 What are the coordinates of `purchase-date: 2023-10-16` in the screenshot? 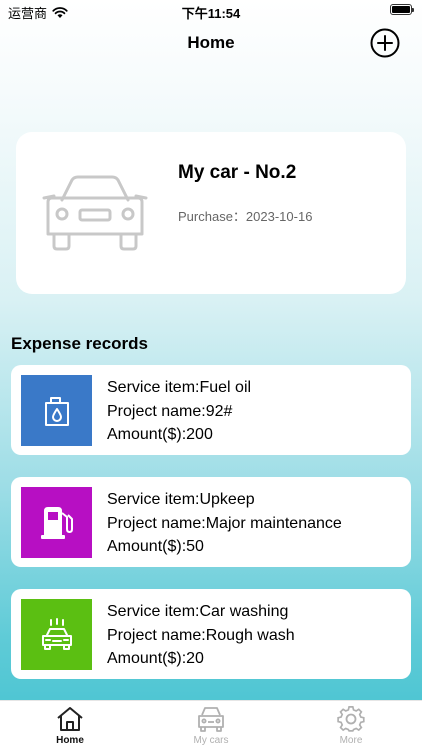 It's located at (279, 216).